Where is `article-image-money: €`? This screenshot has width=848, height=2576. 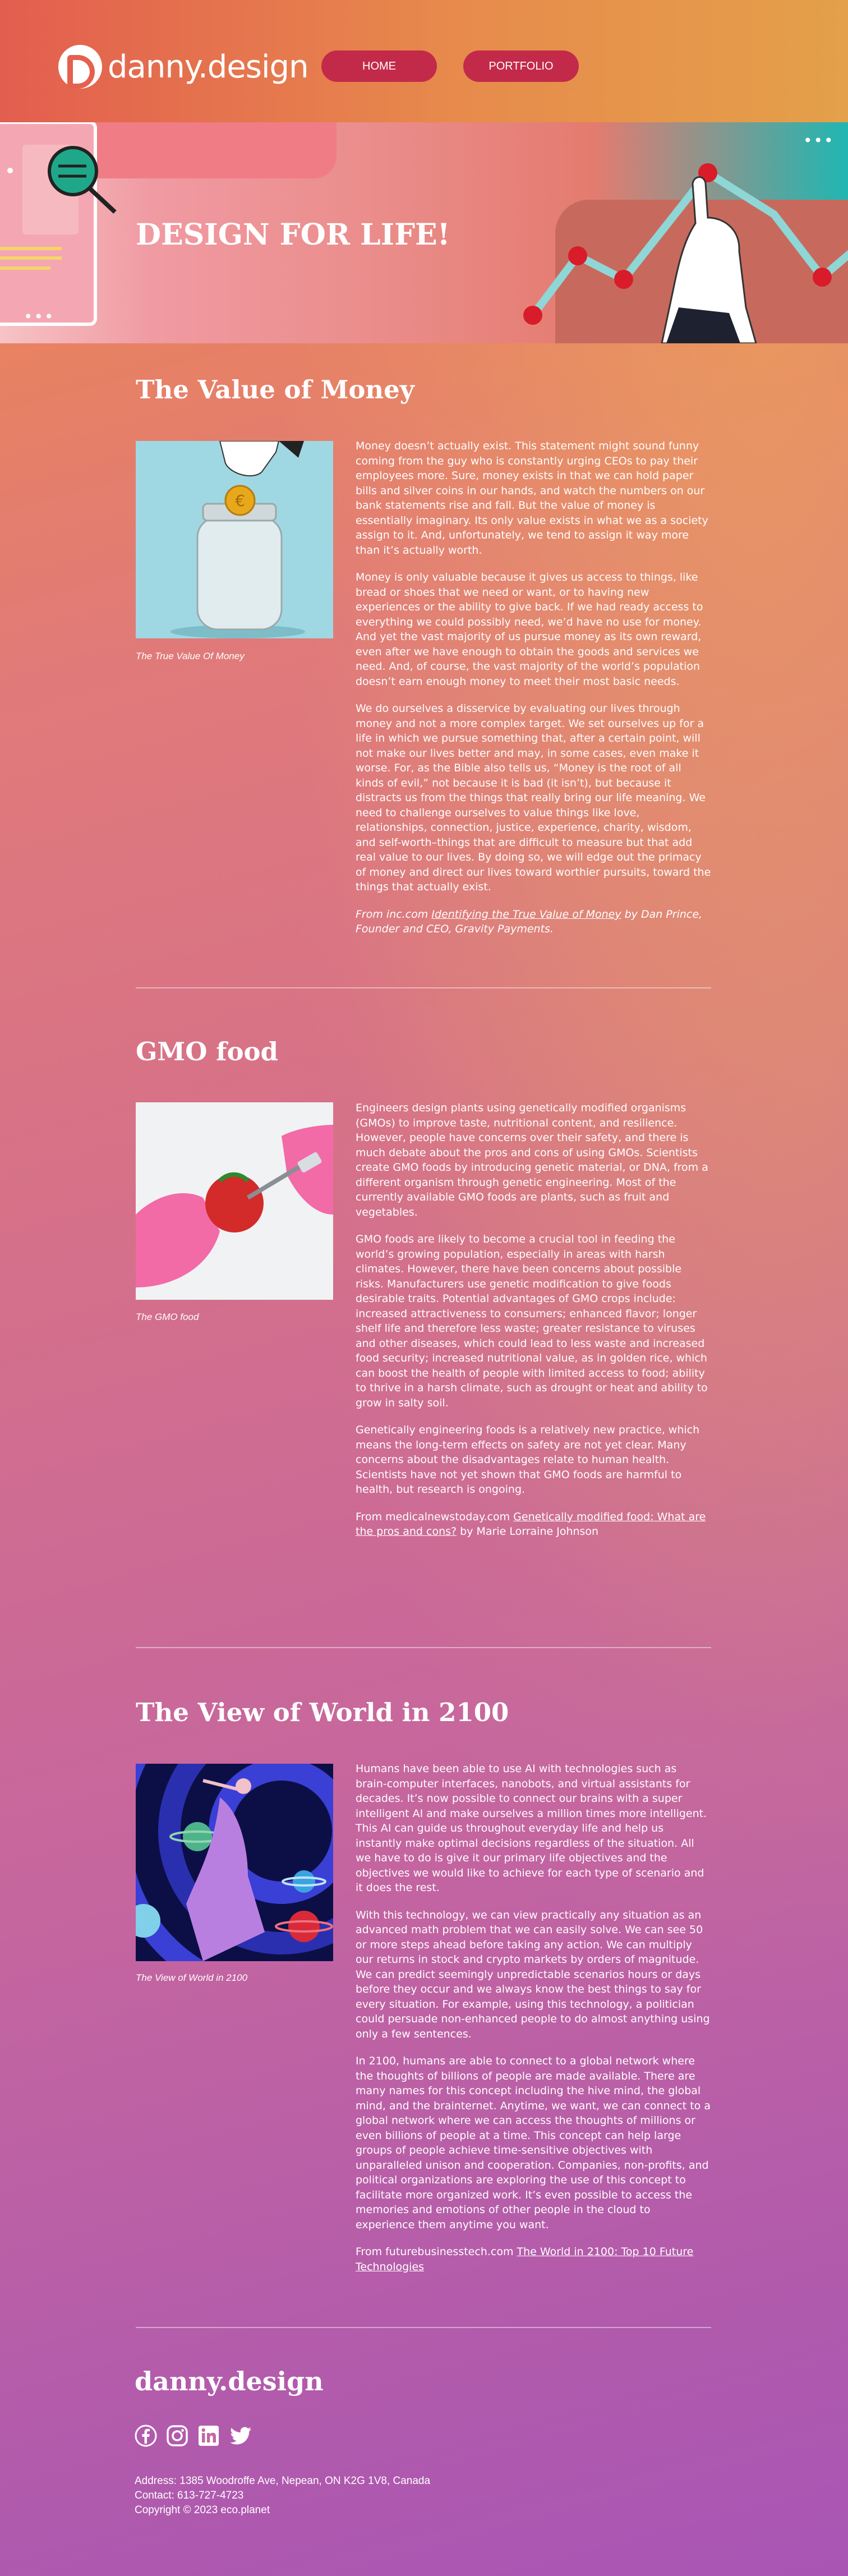 article-image-money: € is located at coordinates (234, 539).